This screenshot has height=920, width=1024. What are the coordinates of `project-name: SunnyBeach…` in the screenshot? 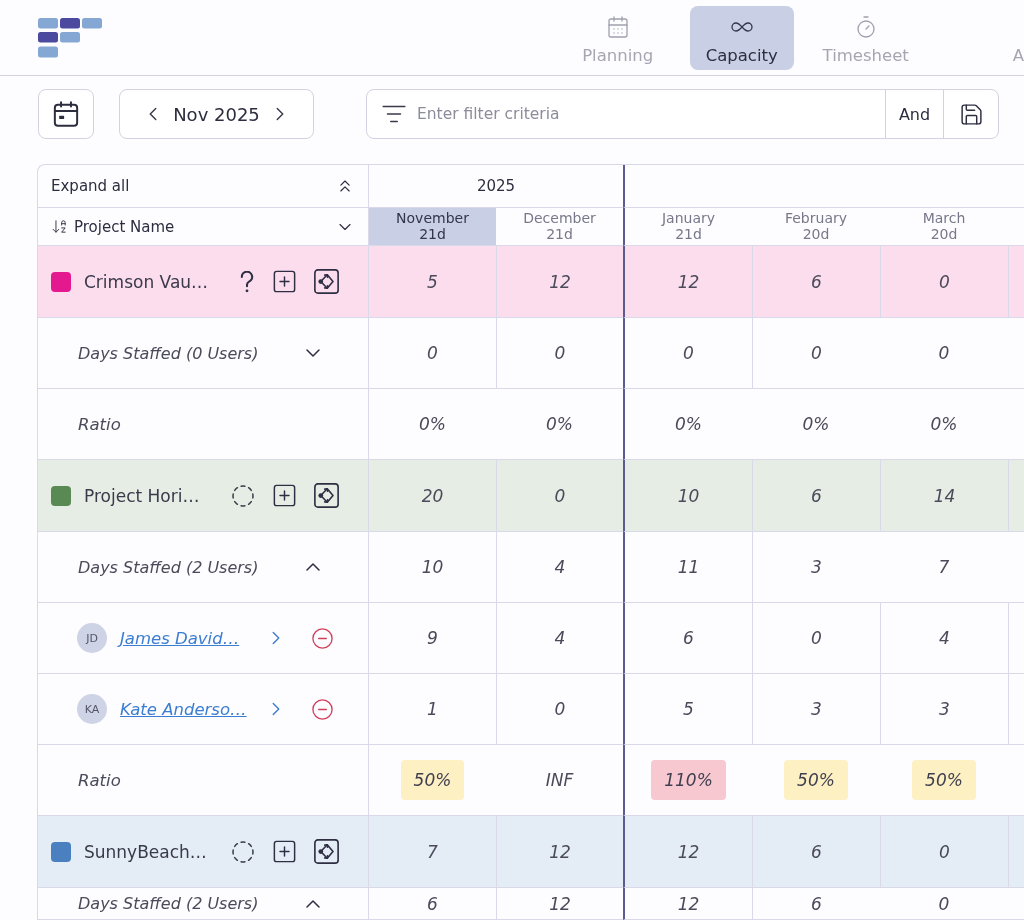 It's located at (145, 851).